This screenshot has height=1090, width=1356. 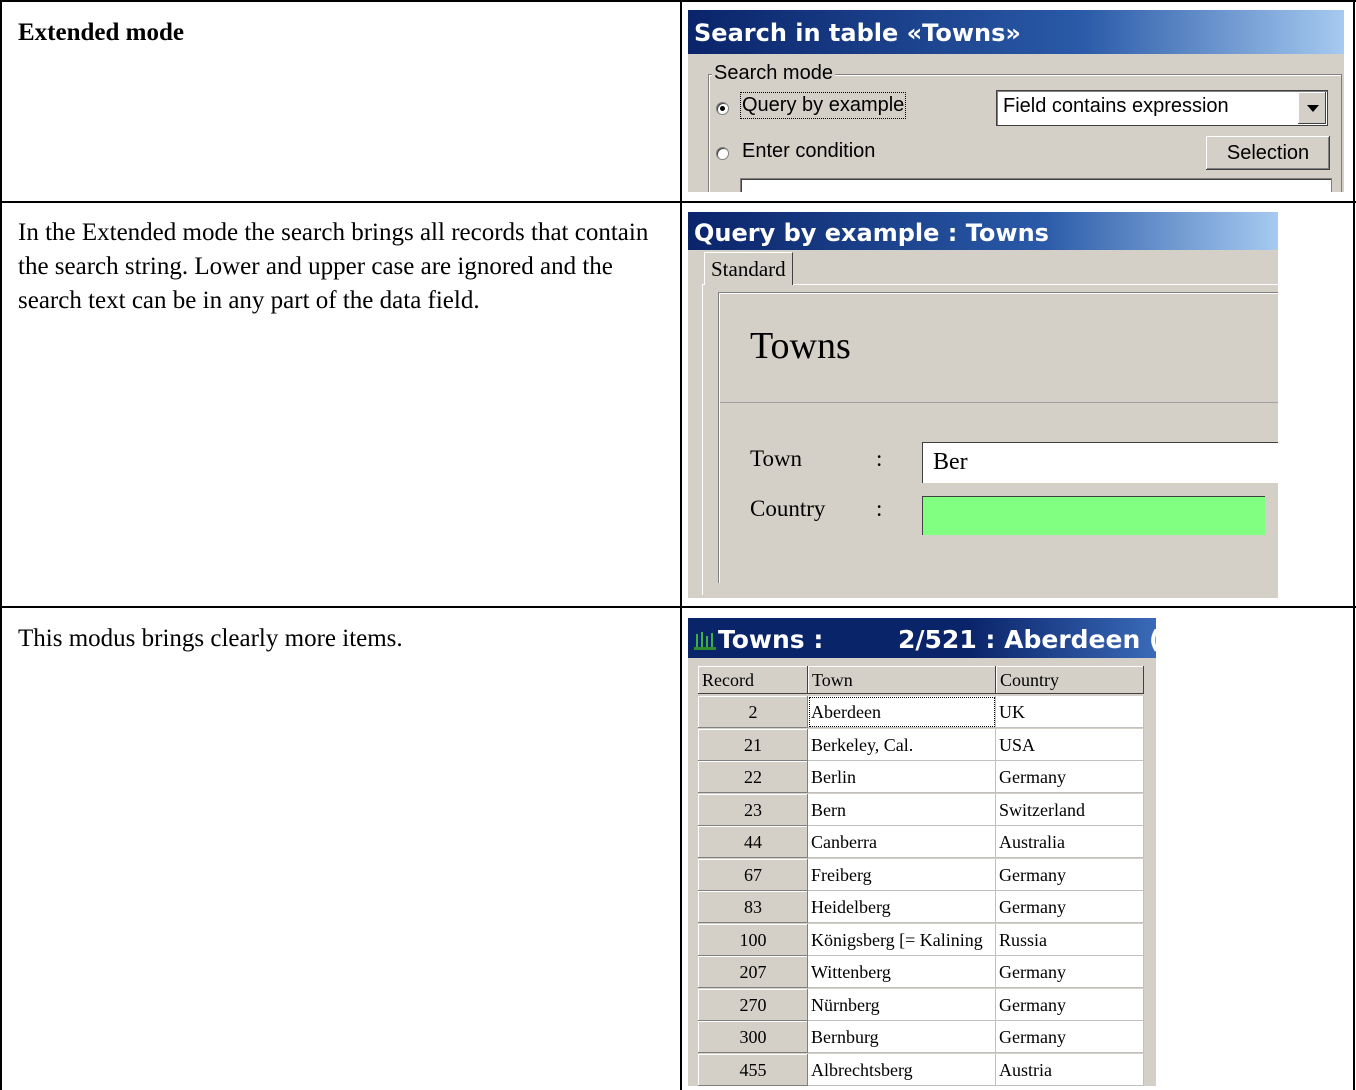 I want to click on qbe-dialog-titlebar: Query by example : Towns, so click(x=983, y=231).